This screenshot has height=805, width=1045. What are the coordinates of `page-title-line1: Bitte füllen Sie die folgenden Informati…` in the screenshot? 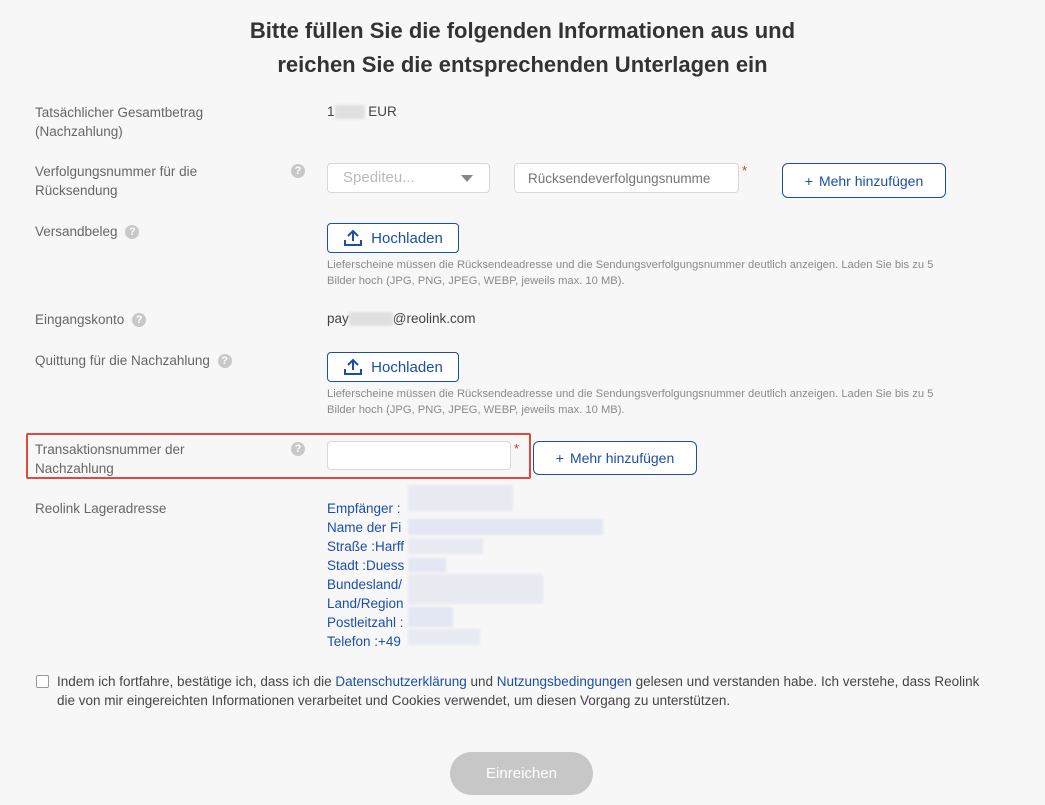 It's located at (522, 30).